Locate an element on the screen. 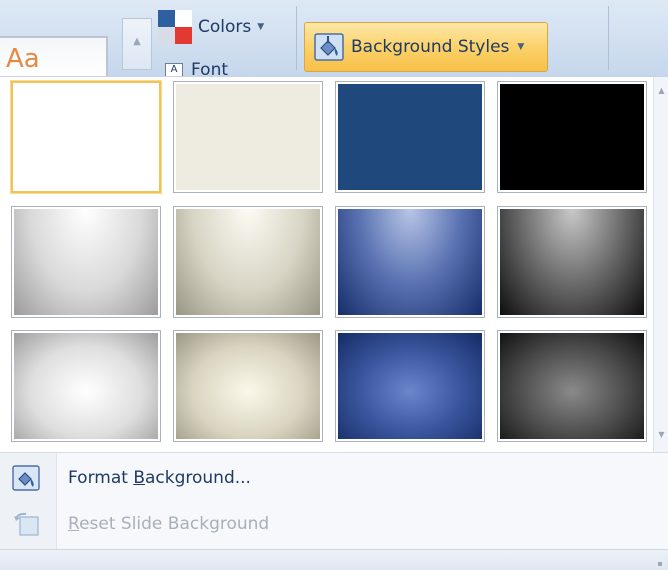  theme-colors-icon is located at coordinates (175, 27).